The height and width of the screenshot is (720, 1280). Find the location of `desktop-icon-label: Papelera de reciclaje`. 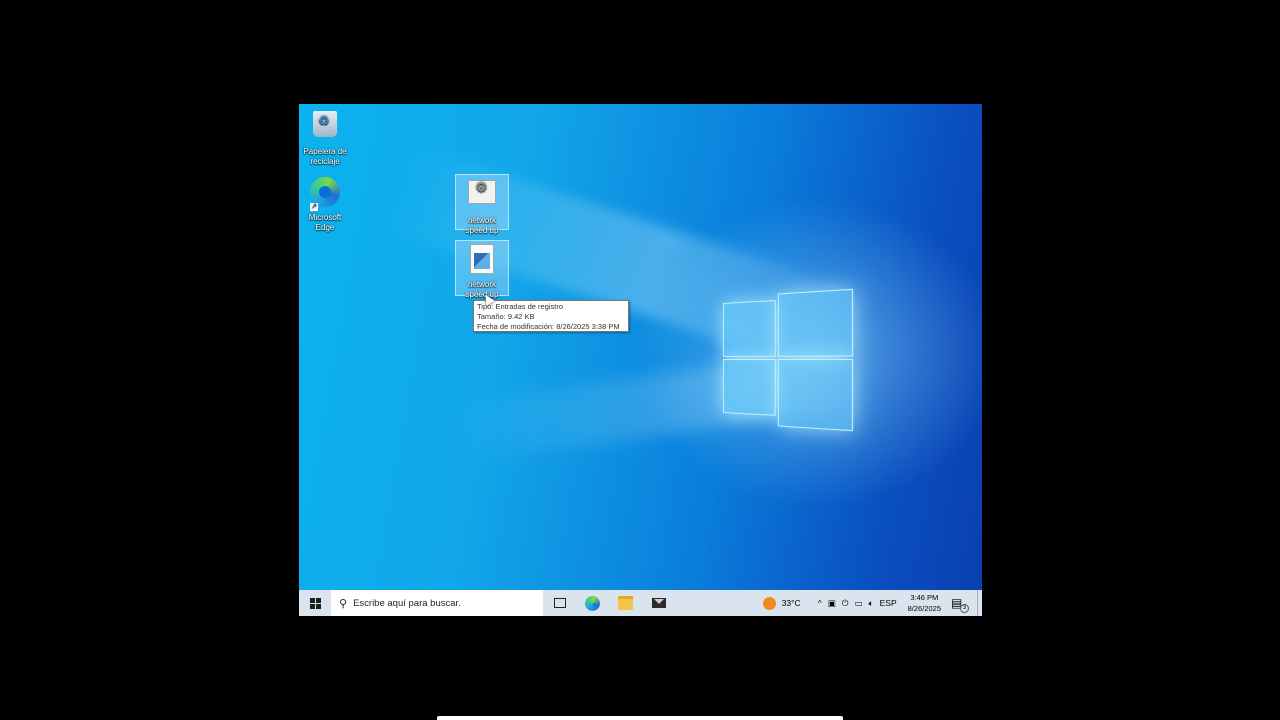

desktop-icon-label: Papelera de reciclaje is located at coordinates (325, 156).